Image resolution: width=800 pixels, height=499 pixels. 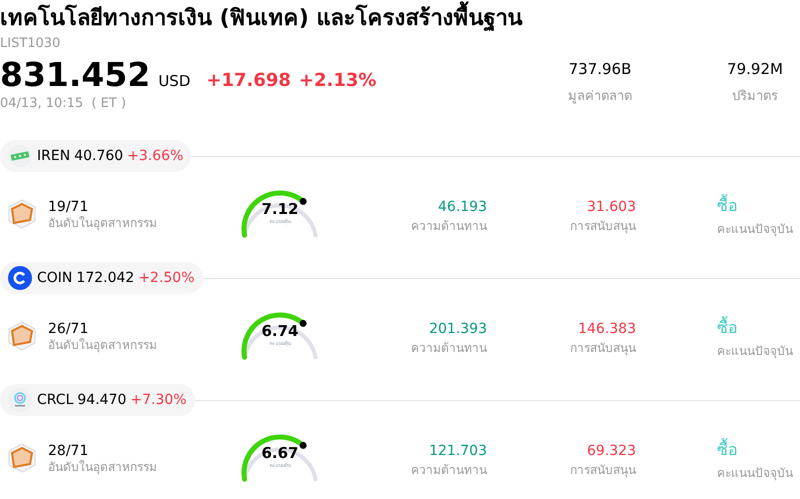 What do you see at coordinates (64, 104) in the screenshot?
I see `timestamp: 04/13, 10:15 ( ET )` at bounding box center [64, 104].